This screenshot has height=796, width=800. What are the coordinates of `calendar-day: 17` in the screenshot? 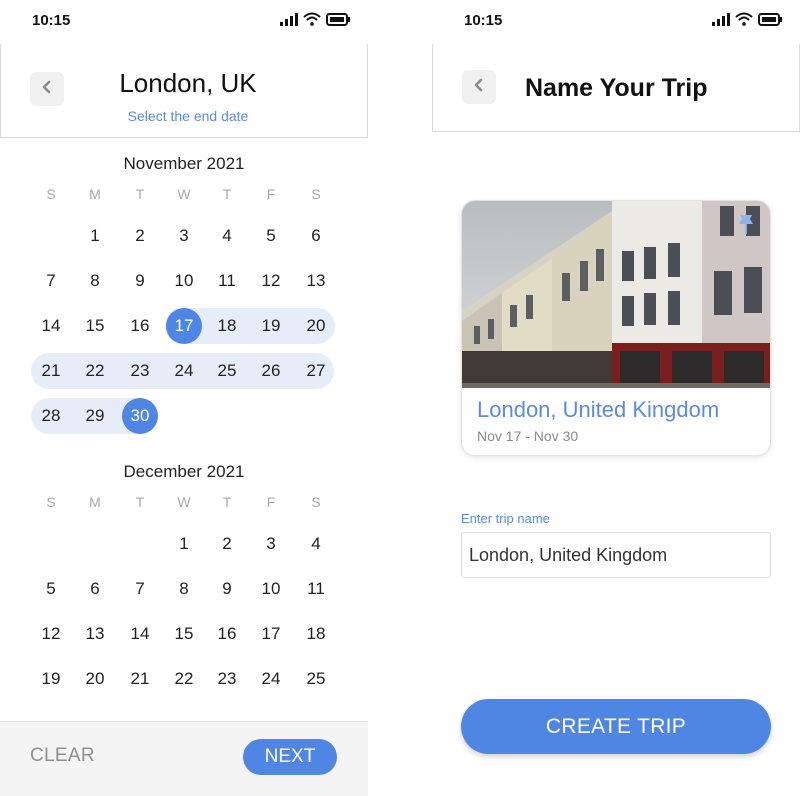 It's located at (271, 634).